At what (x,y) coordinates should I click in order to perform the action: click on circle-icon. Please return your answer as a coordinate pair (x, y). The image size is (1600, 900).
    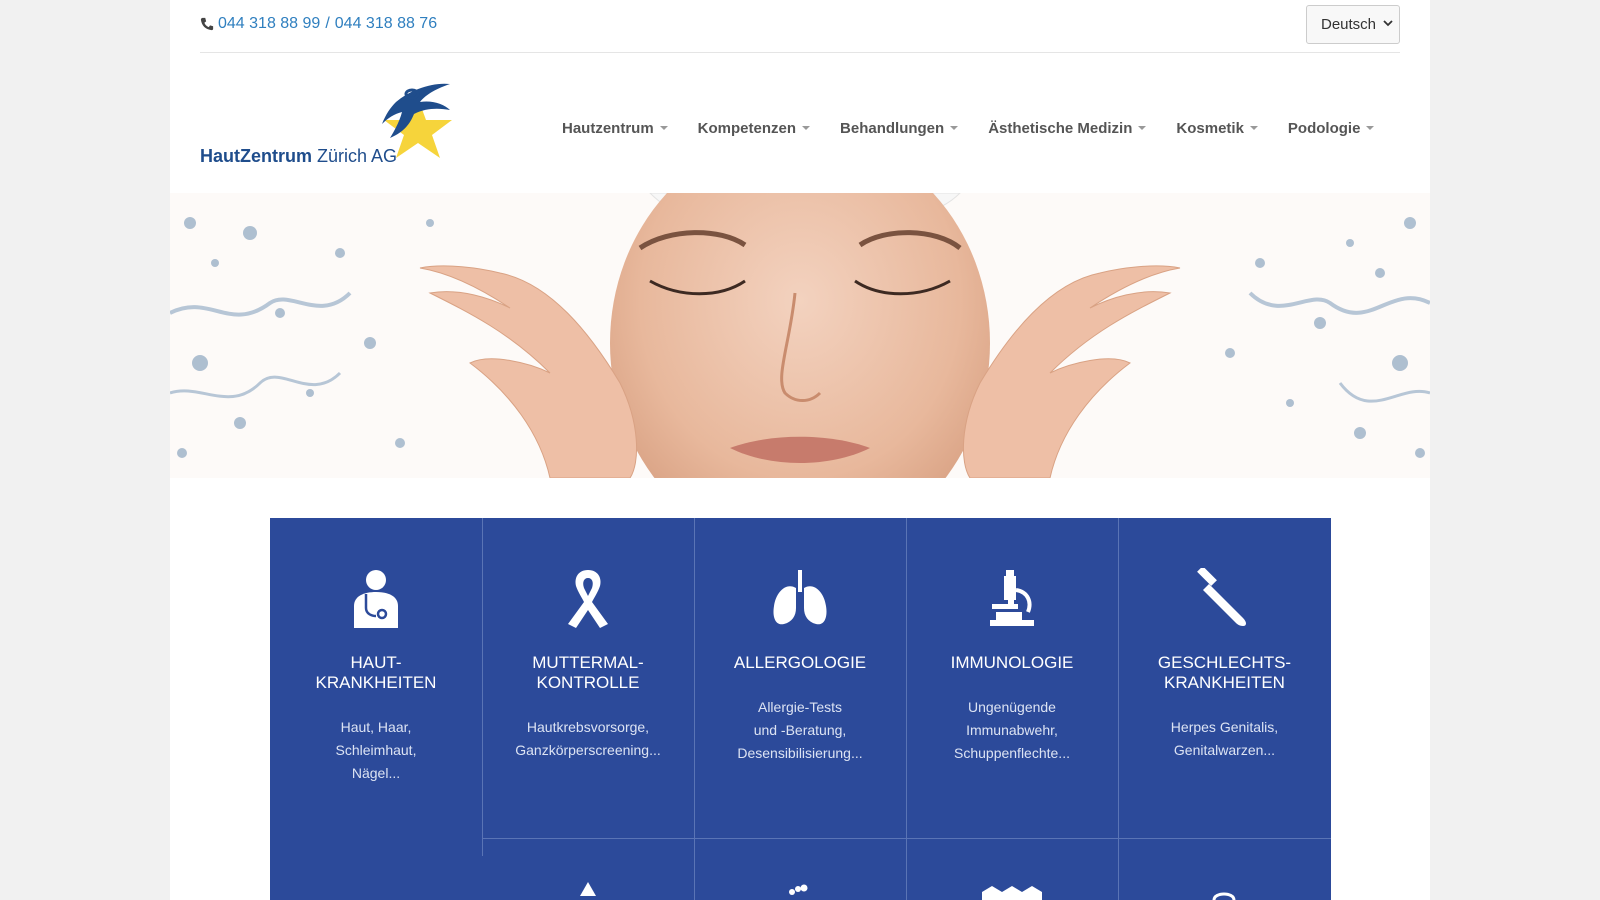
    Looking at the image, I should click on (1224, 896).